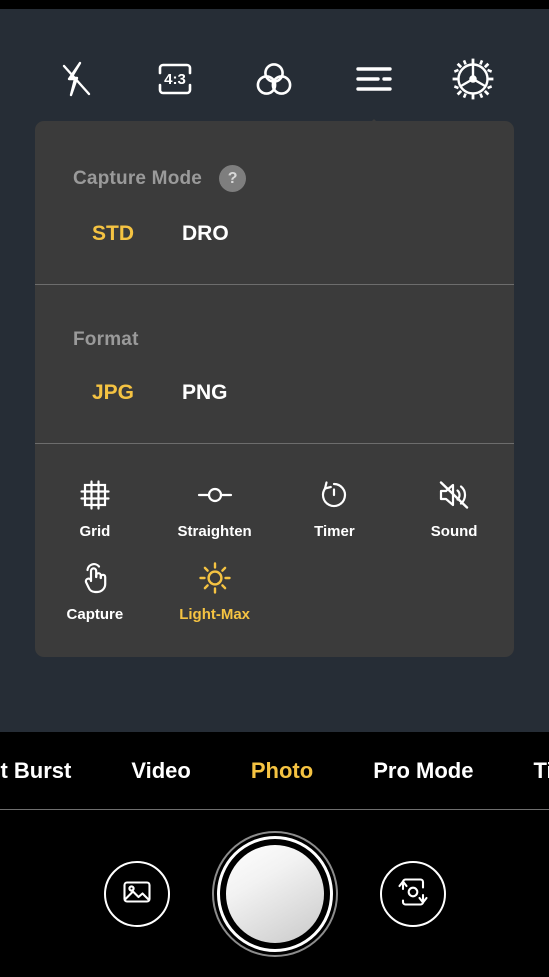 This screenshot has width=549, height=977. I want to click on svg-text: 4:3, so click(175, 79).